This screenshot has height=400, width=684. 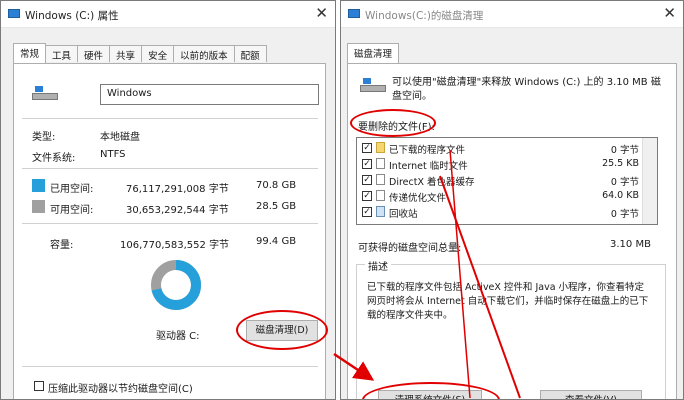 I want to click on arrow-to-cleanup-window, so click(x=354, y=366).